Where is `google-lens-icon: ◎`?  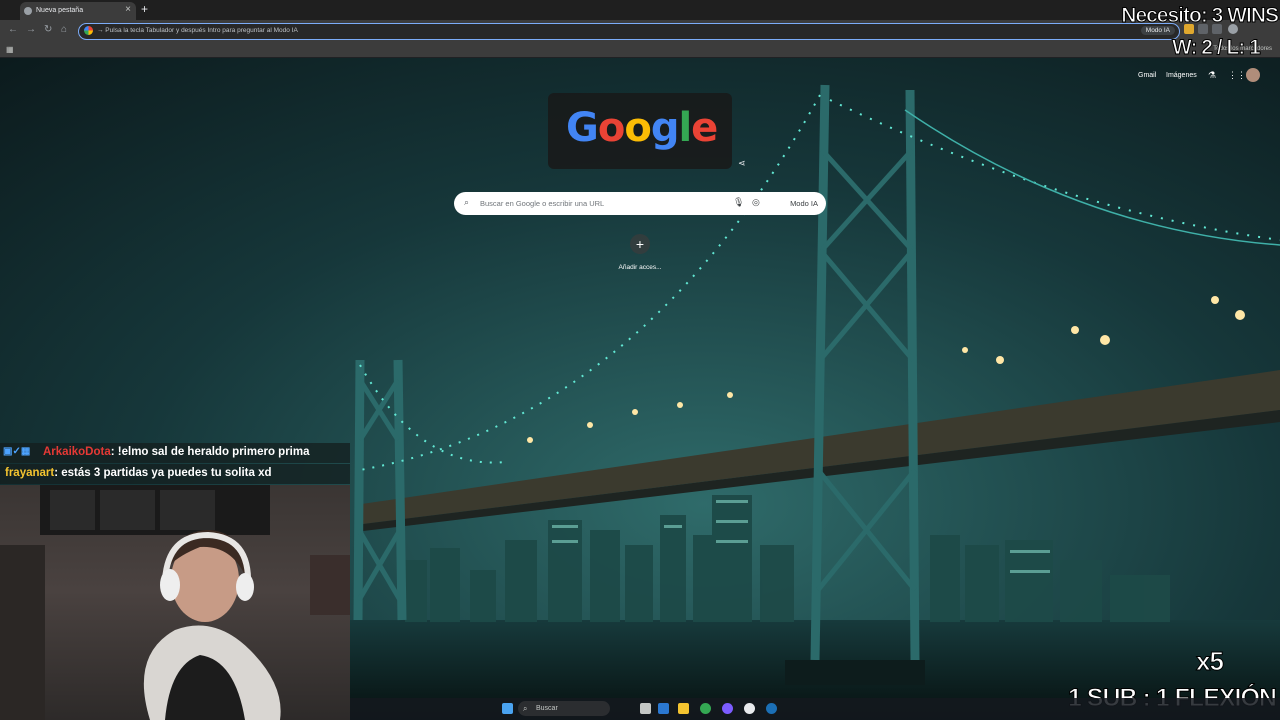
google-lens-icon: ◎ is located at coordinates (756, 202).